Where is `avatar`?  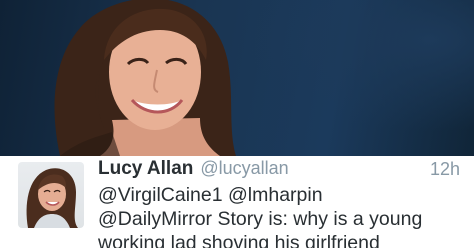 avatar is located at coordinates (51, 195).